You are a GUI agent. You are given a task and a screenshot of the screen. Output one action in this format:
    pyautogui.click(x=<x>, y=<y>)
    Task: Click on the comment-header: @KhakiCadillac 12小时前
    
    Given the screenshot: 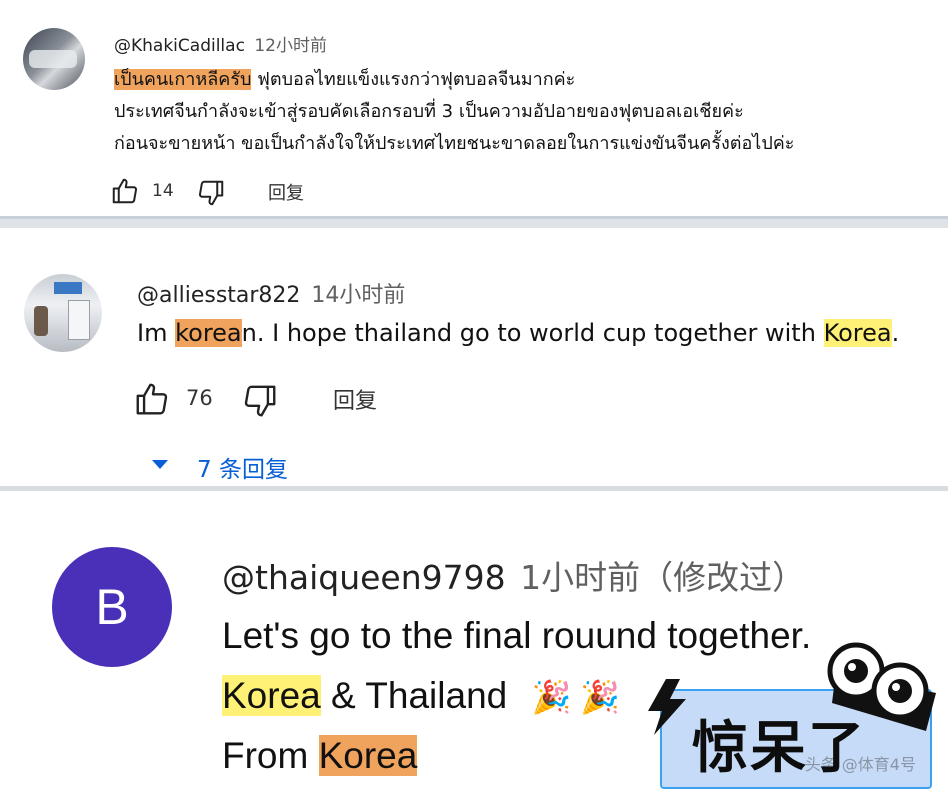 What is the action you would take?
    pyautogui.click(x=220, y=43)
    